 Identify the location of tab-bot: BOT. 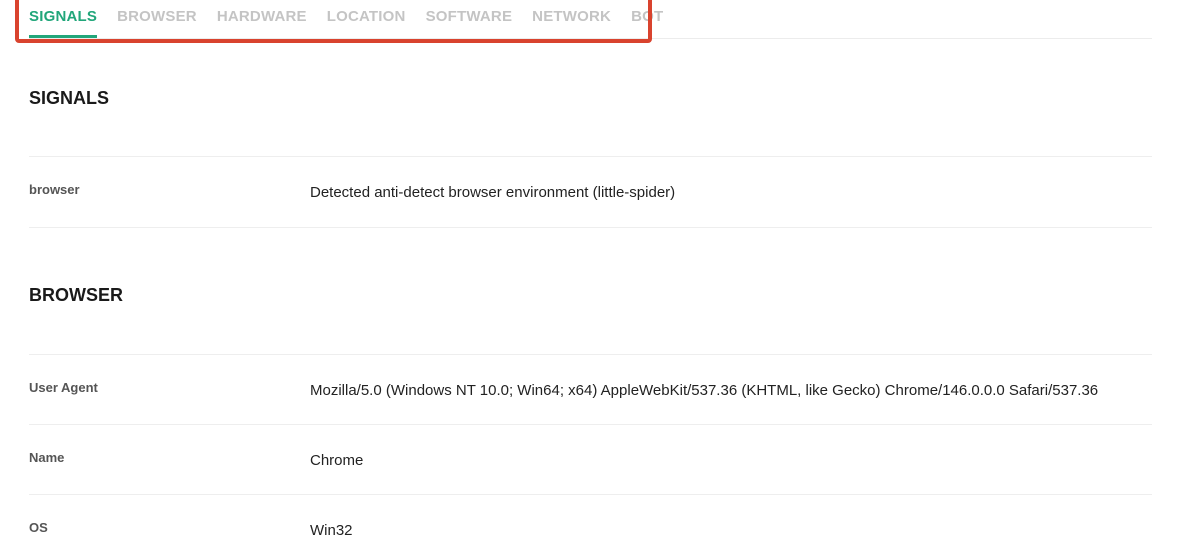
(647, 15).